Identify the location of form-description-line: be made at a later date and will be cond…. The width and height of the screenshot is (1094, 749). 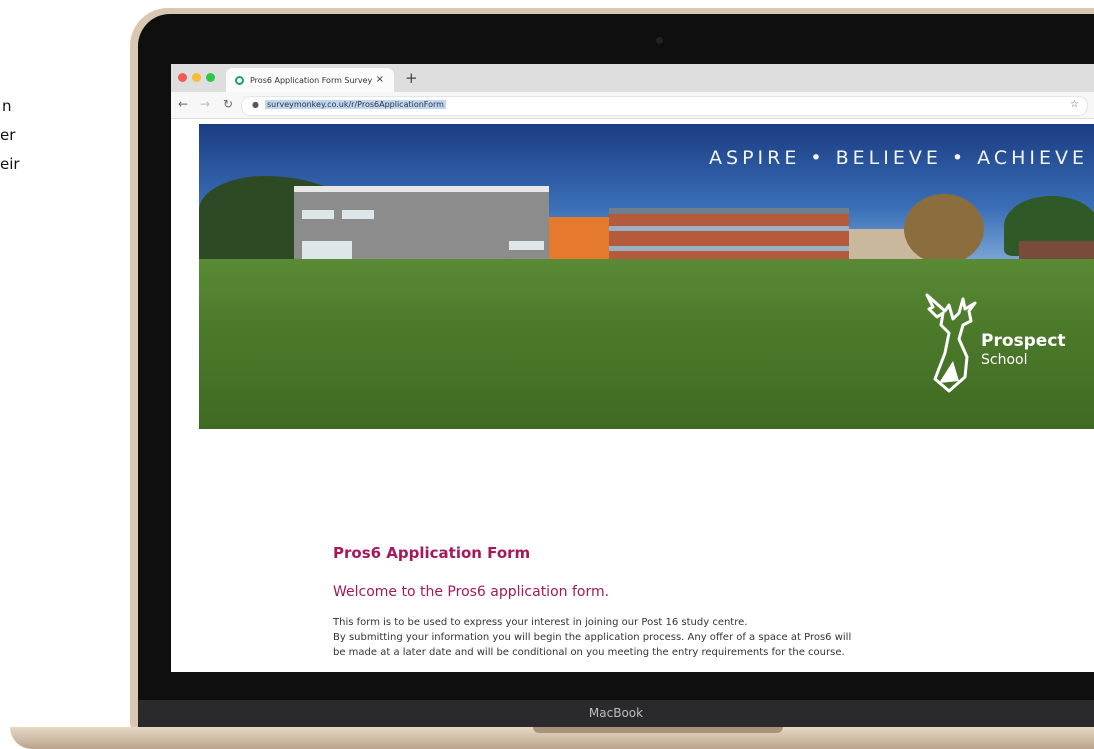
(589, 652).